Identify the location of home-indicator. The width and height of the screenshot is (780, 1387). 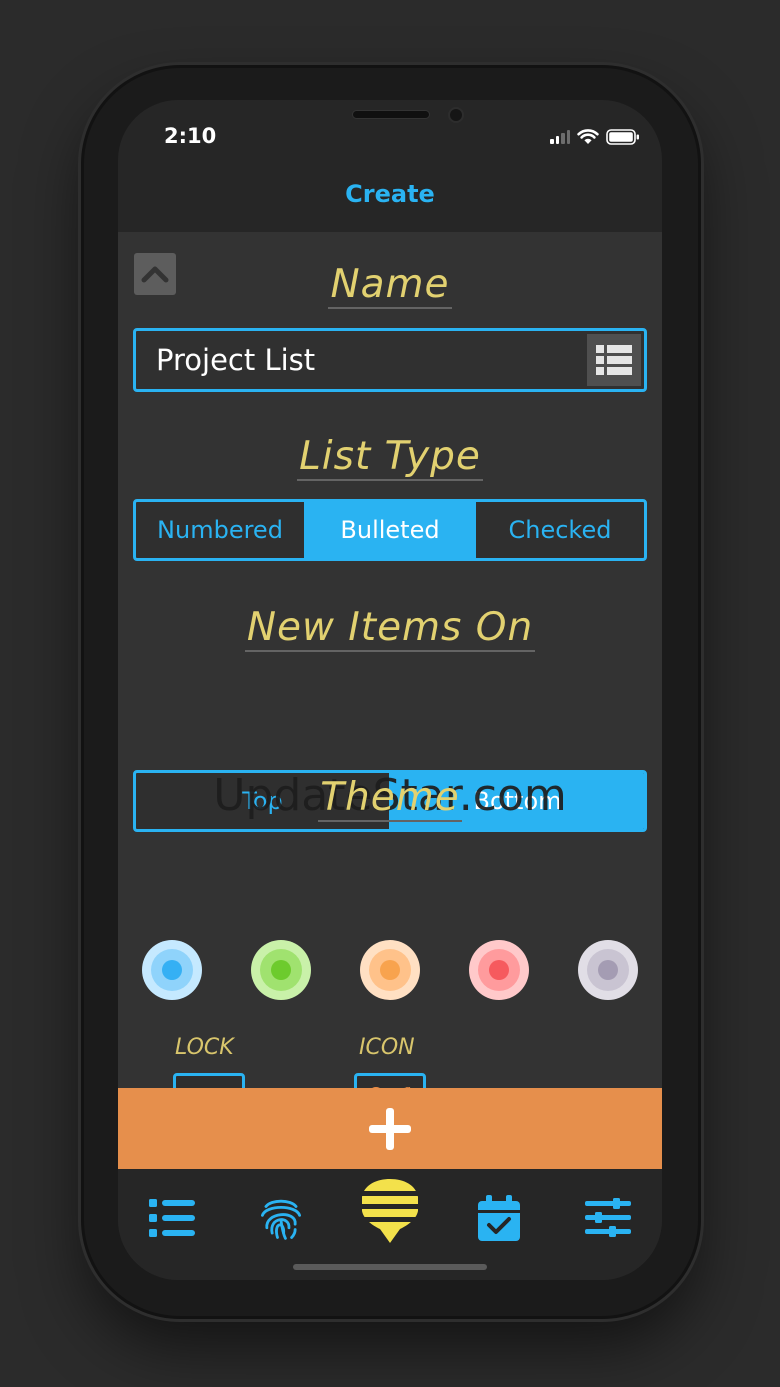
(390, 1267).